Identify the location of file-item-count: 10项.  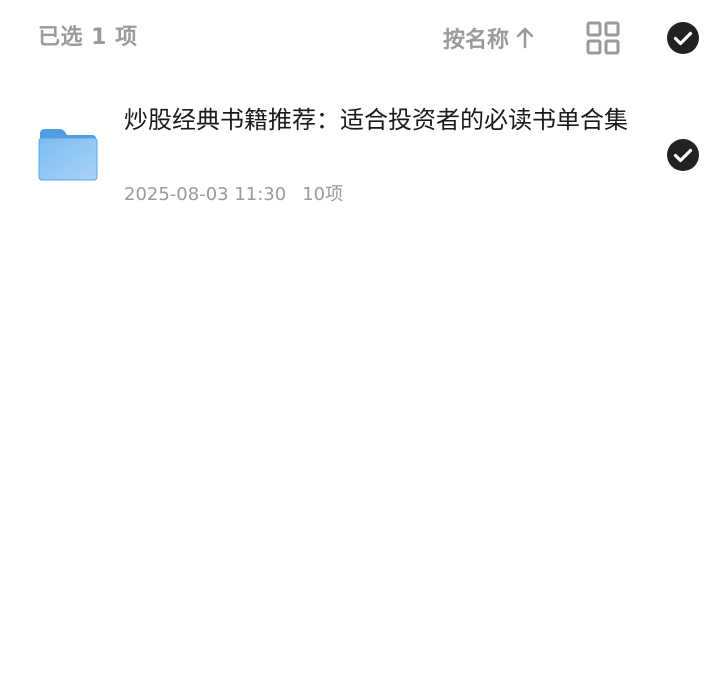
(323, 194).